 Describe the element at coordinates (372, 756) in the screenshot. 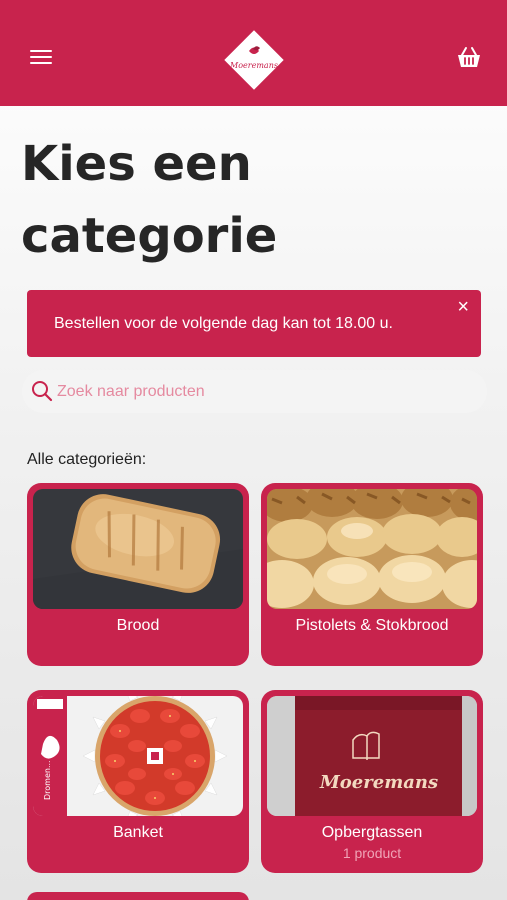

I see `category-image-opbergtassen: Moeremans` at that location.